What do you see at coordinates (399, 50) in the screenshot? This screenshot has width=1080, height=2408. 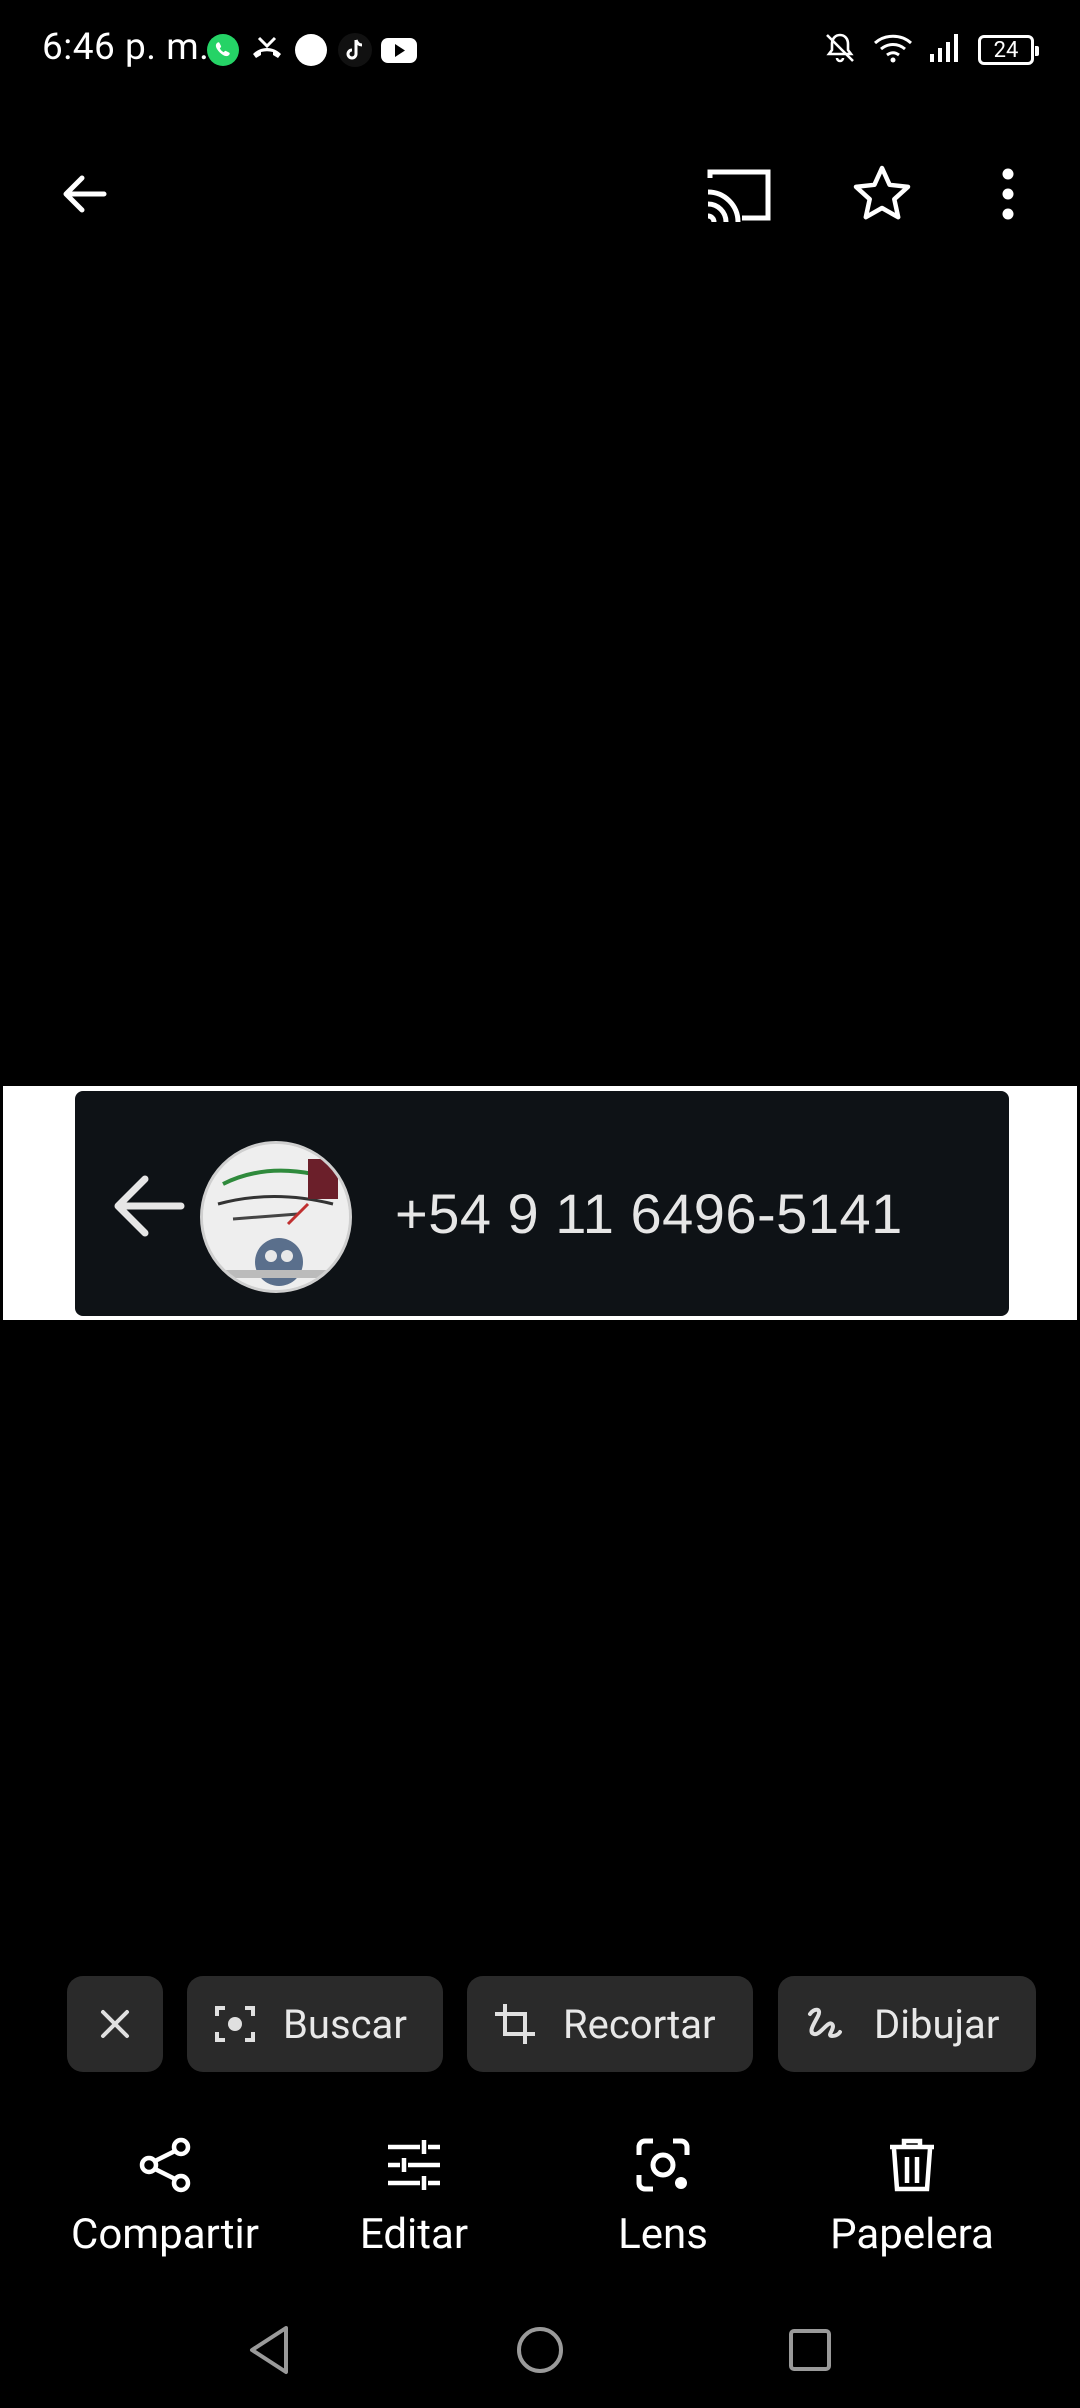 I see `youtube-icon` at bounding box center [399, 50].